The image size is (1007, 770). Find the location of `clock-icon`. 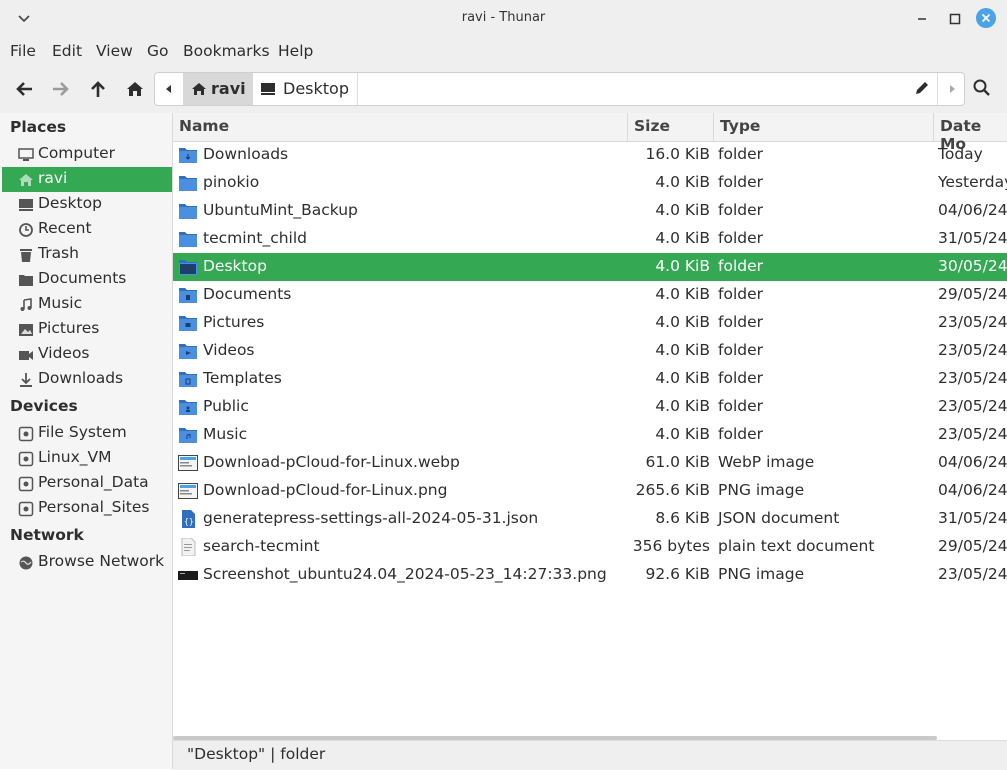

clock-icon is located at coordinates (26, 230).